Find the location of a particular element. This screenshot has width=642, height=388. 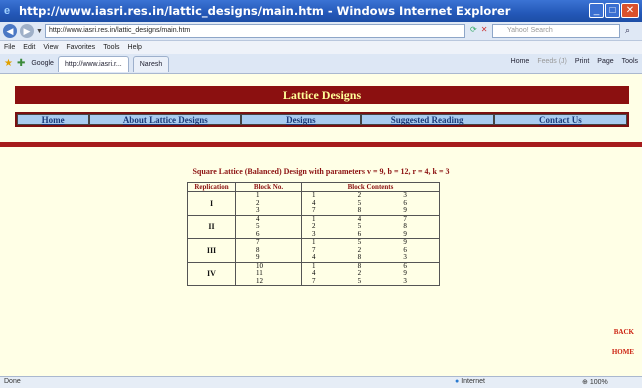

stop-icon: ✕ is located at coordinates (484, 29).